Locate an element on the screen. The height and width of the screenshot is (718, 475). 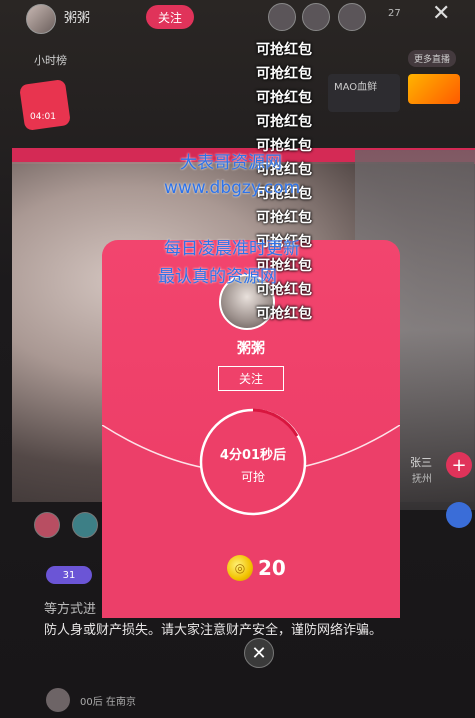
hourly-rank-label: 小时榜 is located at coordinates (50, 60).